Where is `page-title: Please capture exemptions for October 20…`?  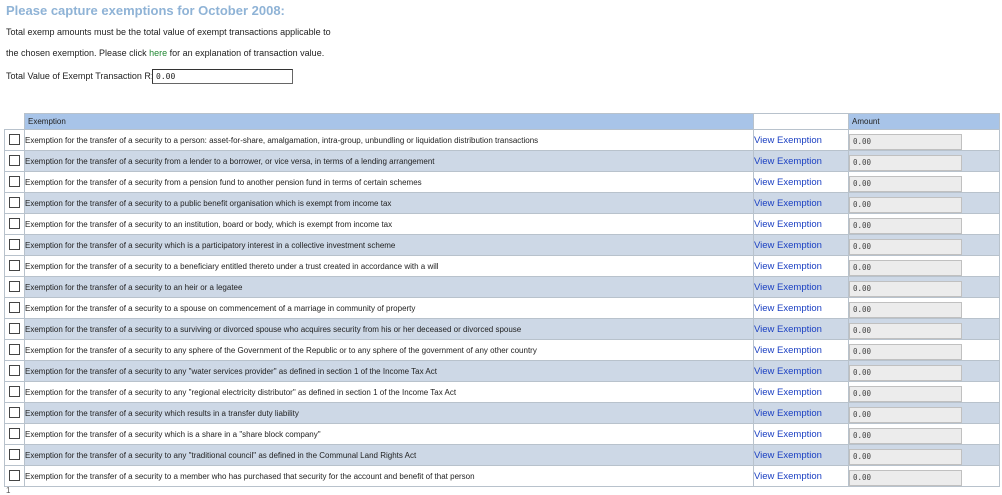
page-title: Please capture exemptions for October 20… is located at coordinates (145, 10).